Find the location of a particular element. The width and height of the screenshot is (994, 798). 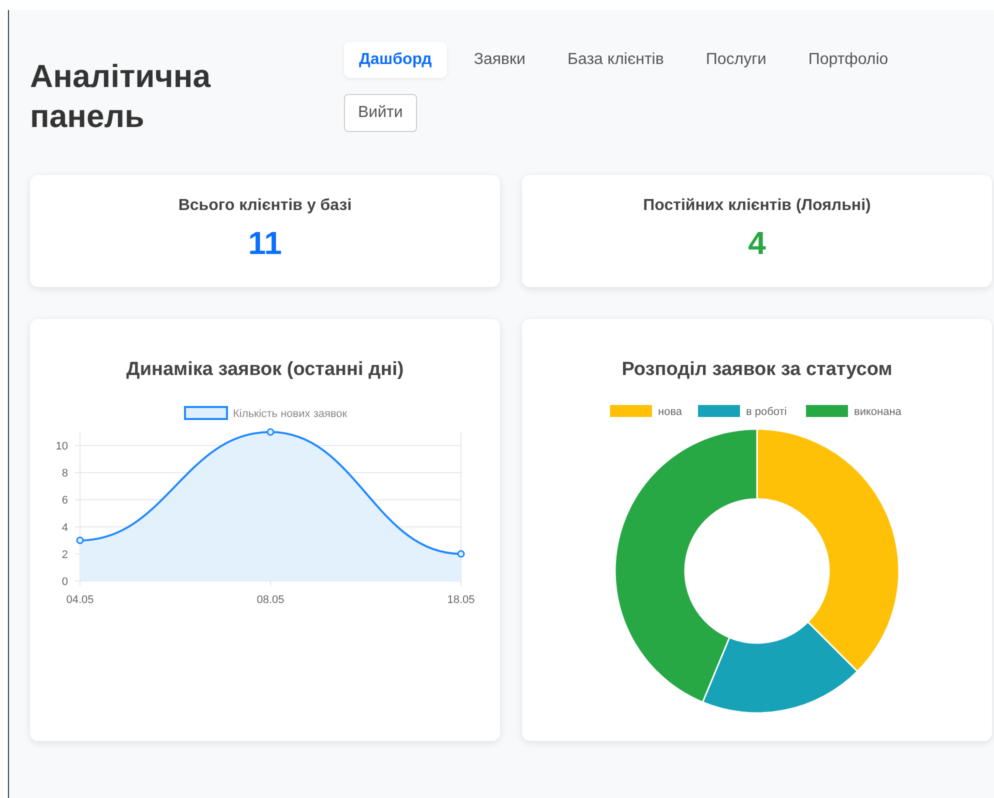

nav-tab: Дашборд is located at coordinates (395, 60).